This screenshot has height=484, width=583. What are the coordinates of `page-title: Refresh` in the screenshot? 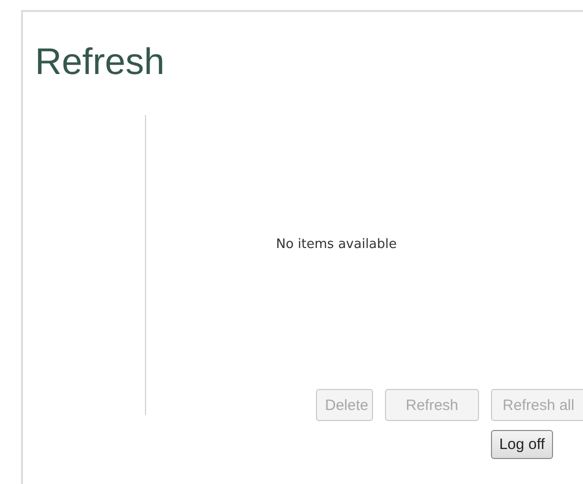 It's located at (100, 62).